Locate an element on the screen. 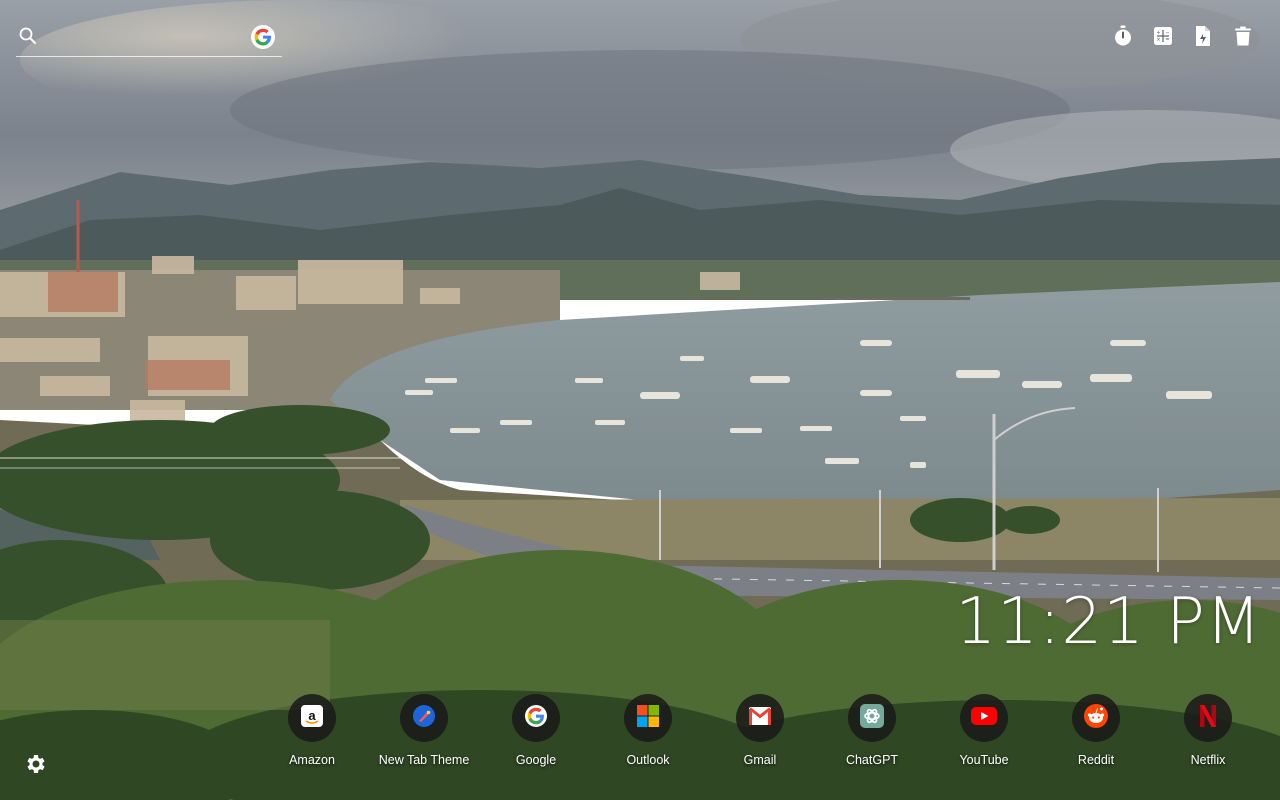  new-tab-theme-icon is located at coordinates (424, 718).